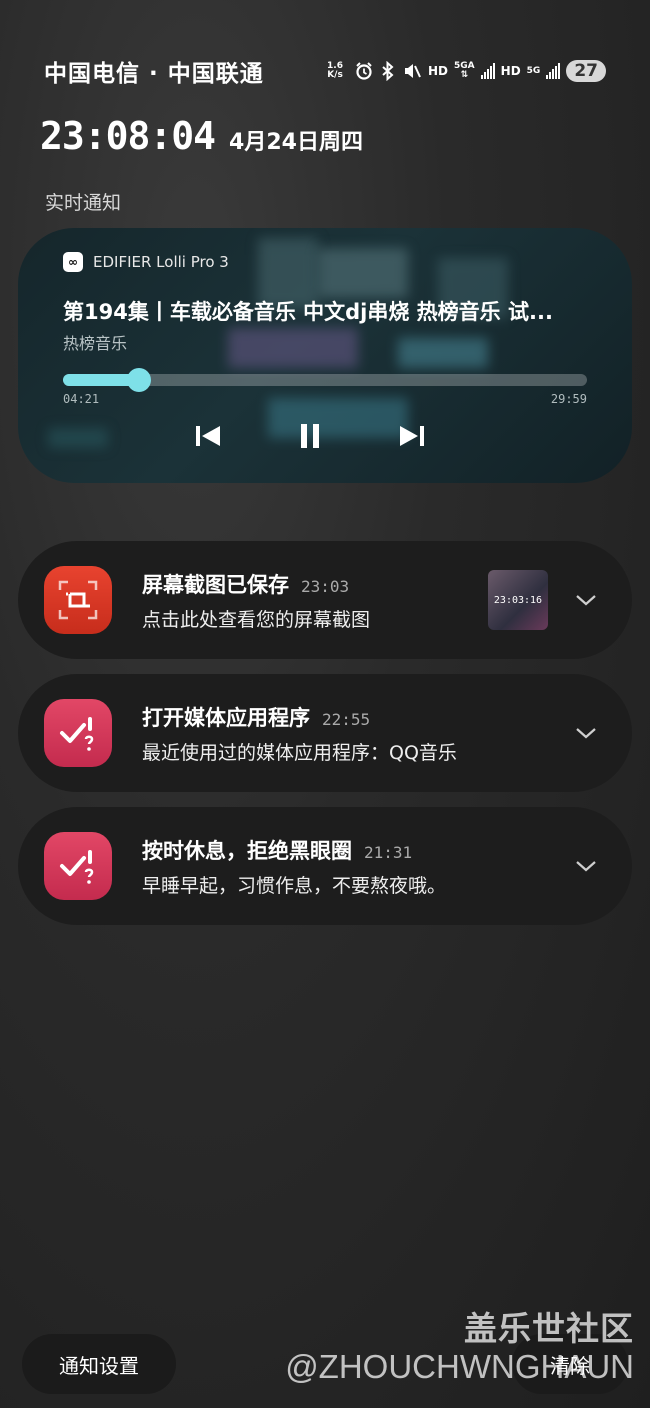  I want to click on screenshot-icon, so click(78, 600).